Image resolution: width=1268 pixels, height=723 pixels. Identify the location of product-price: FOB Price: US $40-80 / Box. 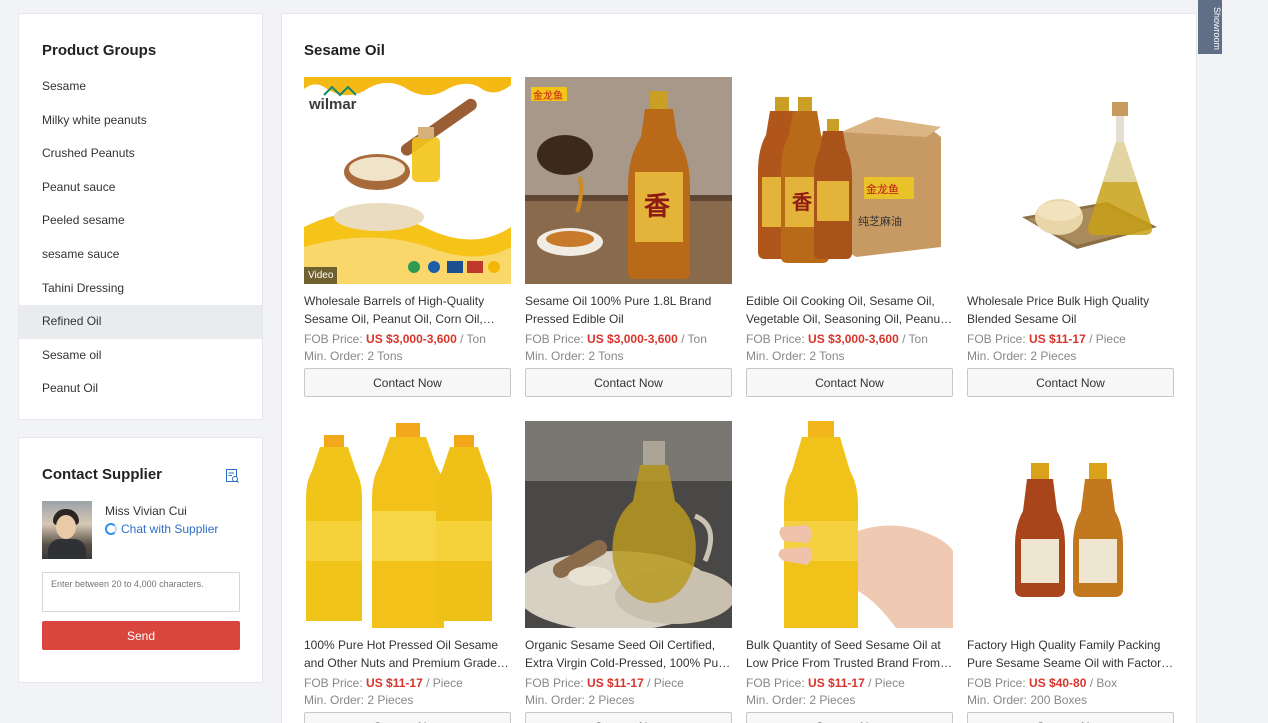
(1042, 683).